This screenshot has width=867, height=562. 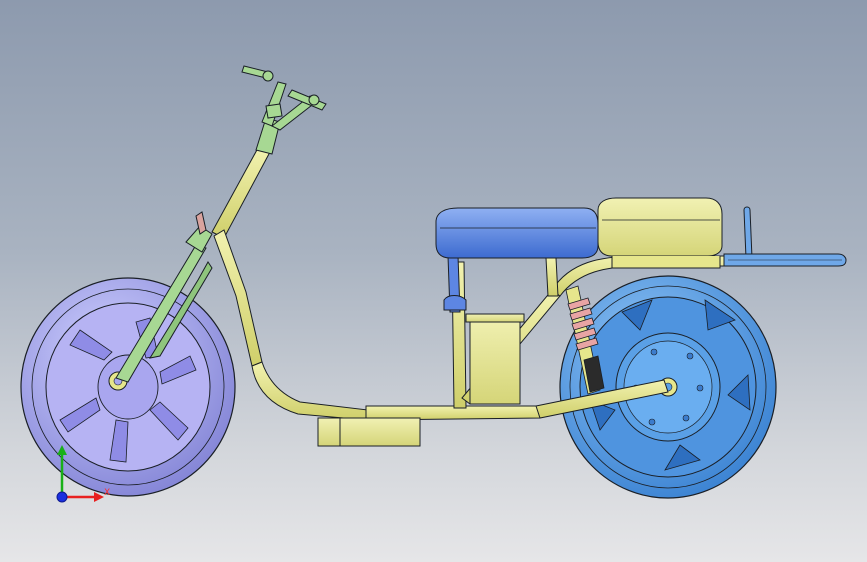 What do you see at coordinates (284, 98) in the screenshot?
I see `handlebar` at bounding box center [284, 98].